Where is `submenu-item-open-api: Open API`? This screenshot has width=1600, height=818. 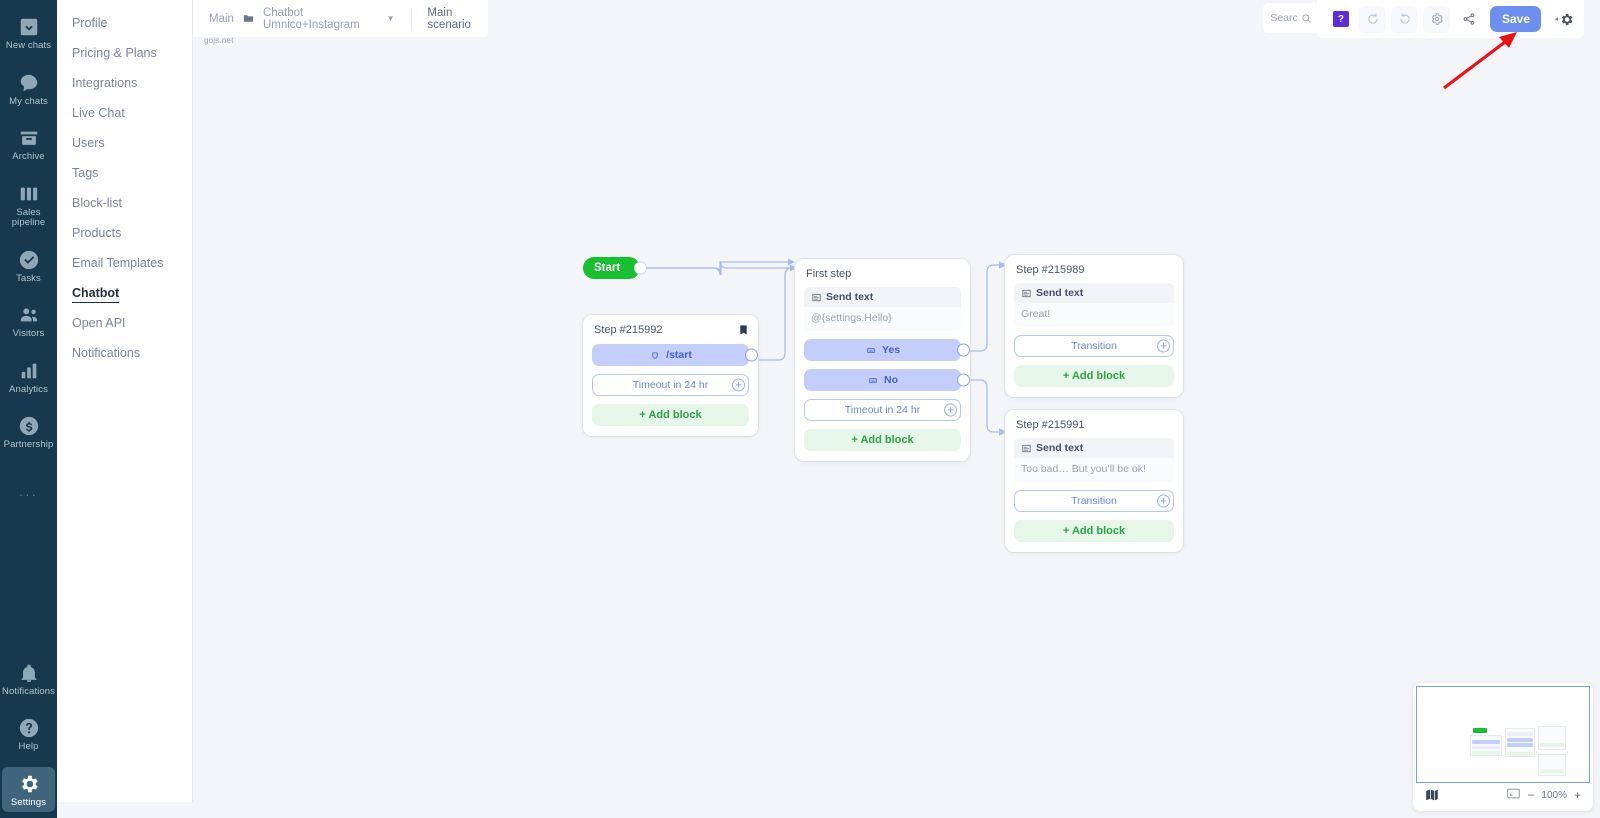
submenu-item-open-api: Open API is located at coordinates (124, 323).